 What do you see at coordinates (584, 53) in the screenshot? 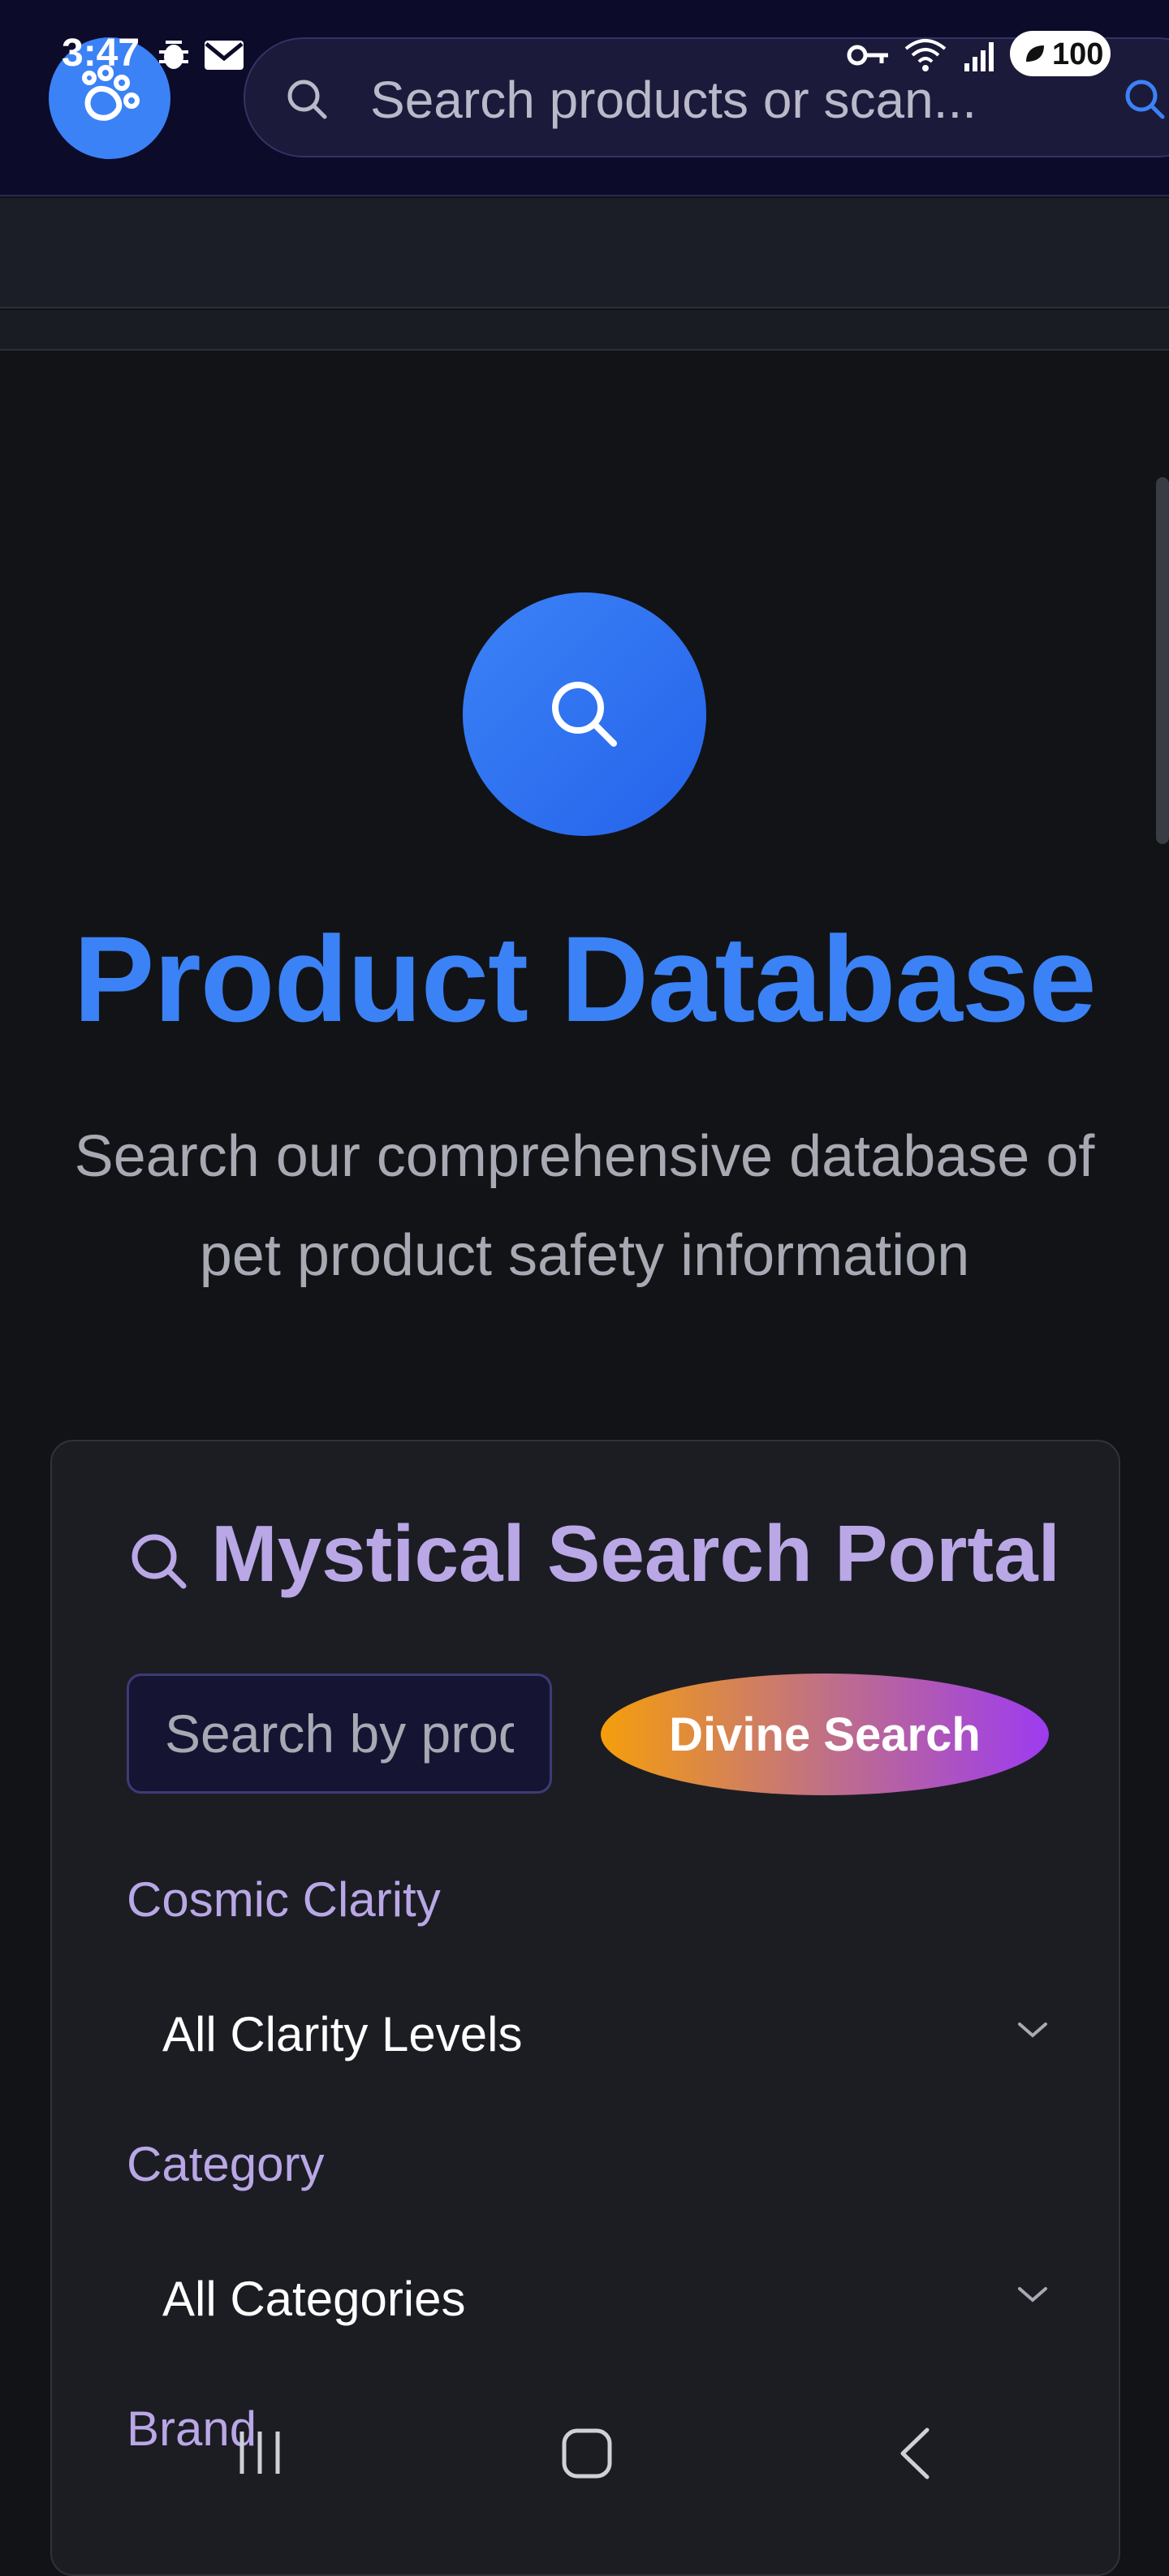
I see `status-bar: 3:47 100` at bounding box center [584, 53].